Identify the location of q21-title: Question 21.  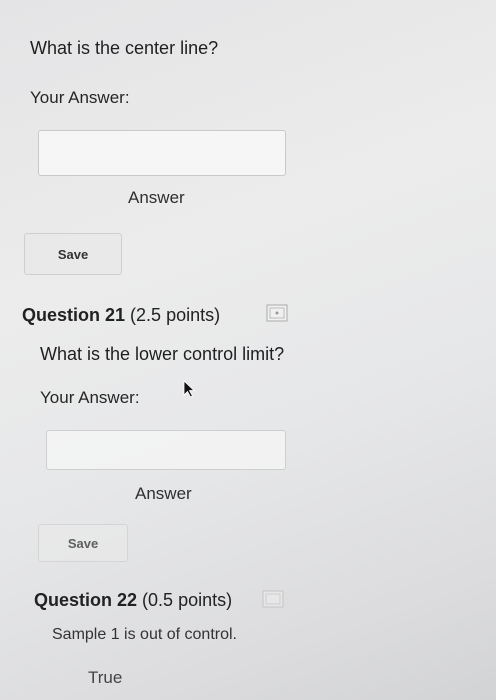
(74, 315).